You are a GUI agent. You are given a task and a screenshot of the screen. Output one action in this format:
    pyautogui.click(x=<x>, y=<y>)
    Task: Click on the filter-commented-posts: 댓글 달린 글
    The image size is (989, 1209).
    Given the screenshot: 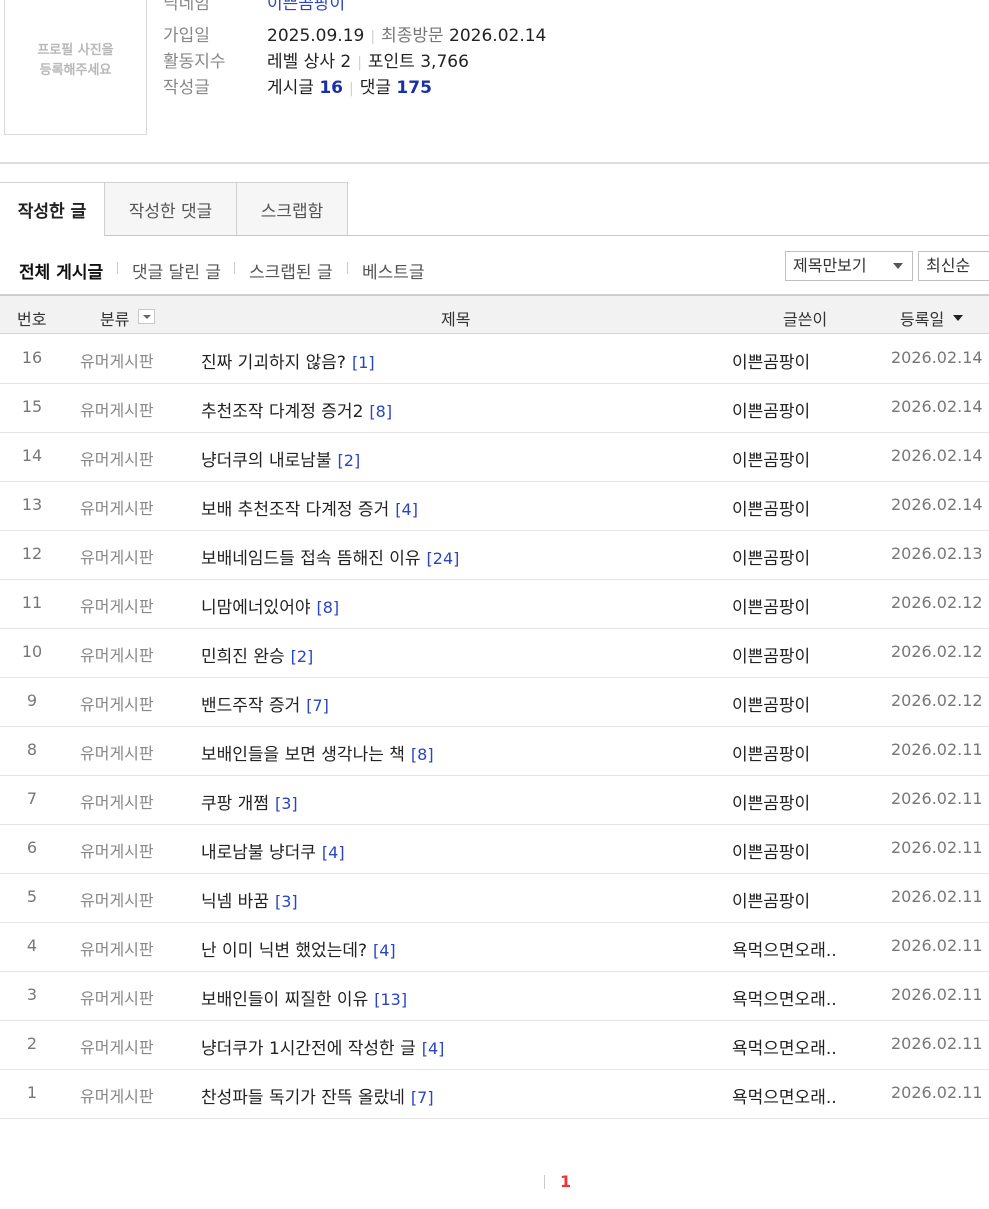 What is the action you would take?
    pyautogui.click(x=176, y=270)
    